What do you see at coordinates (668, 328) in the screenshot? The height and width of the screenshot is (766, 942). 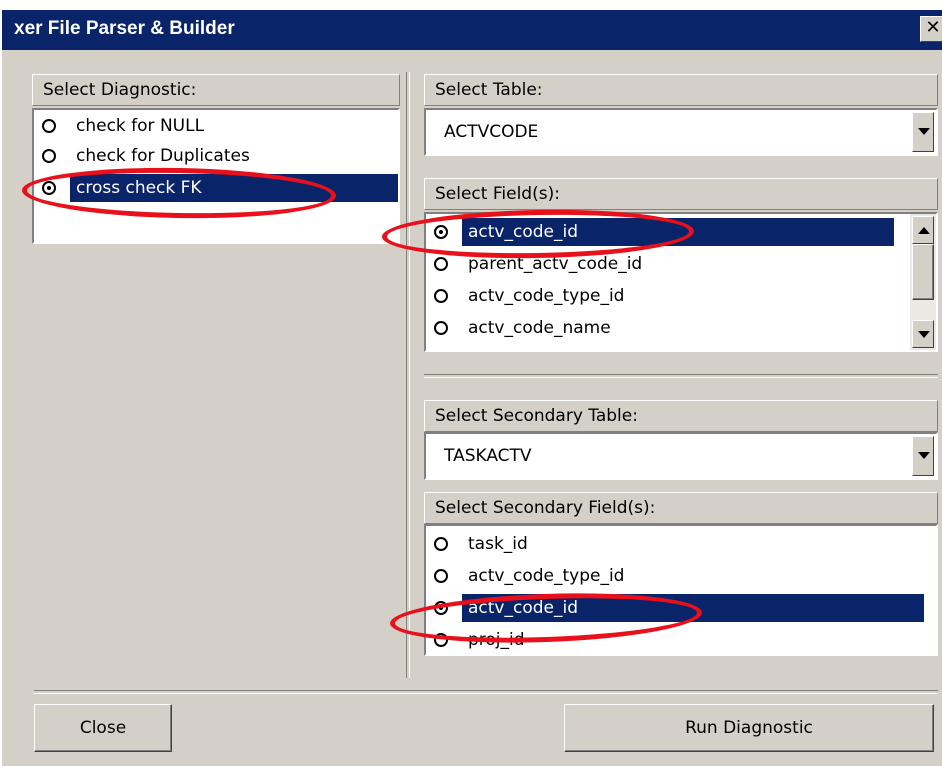 I see `list-item: actv_code_name` at bounding box center [668, 328].